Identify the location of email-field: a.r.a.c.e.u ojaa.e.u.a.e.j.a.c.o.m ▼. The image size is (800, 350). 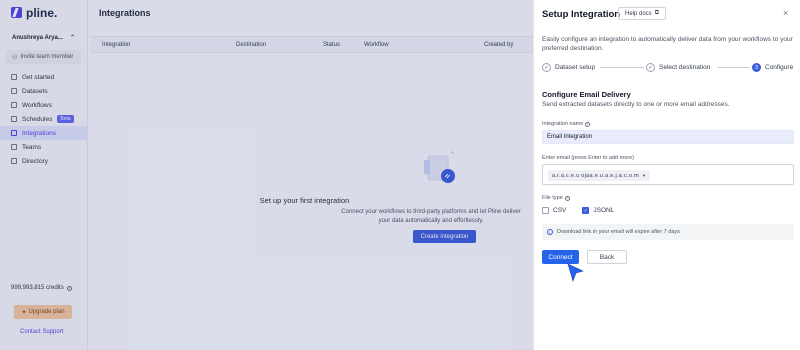
(668, 174).